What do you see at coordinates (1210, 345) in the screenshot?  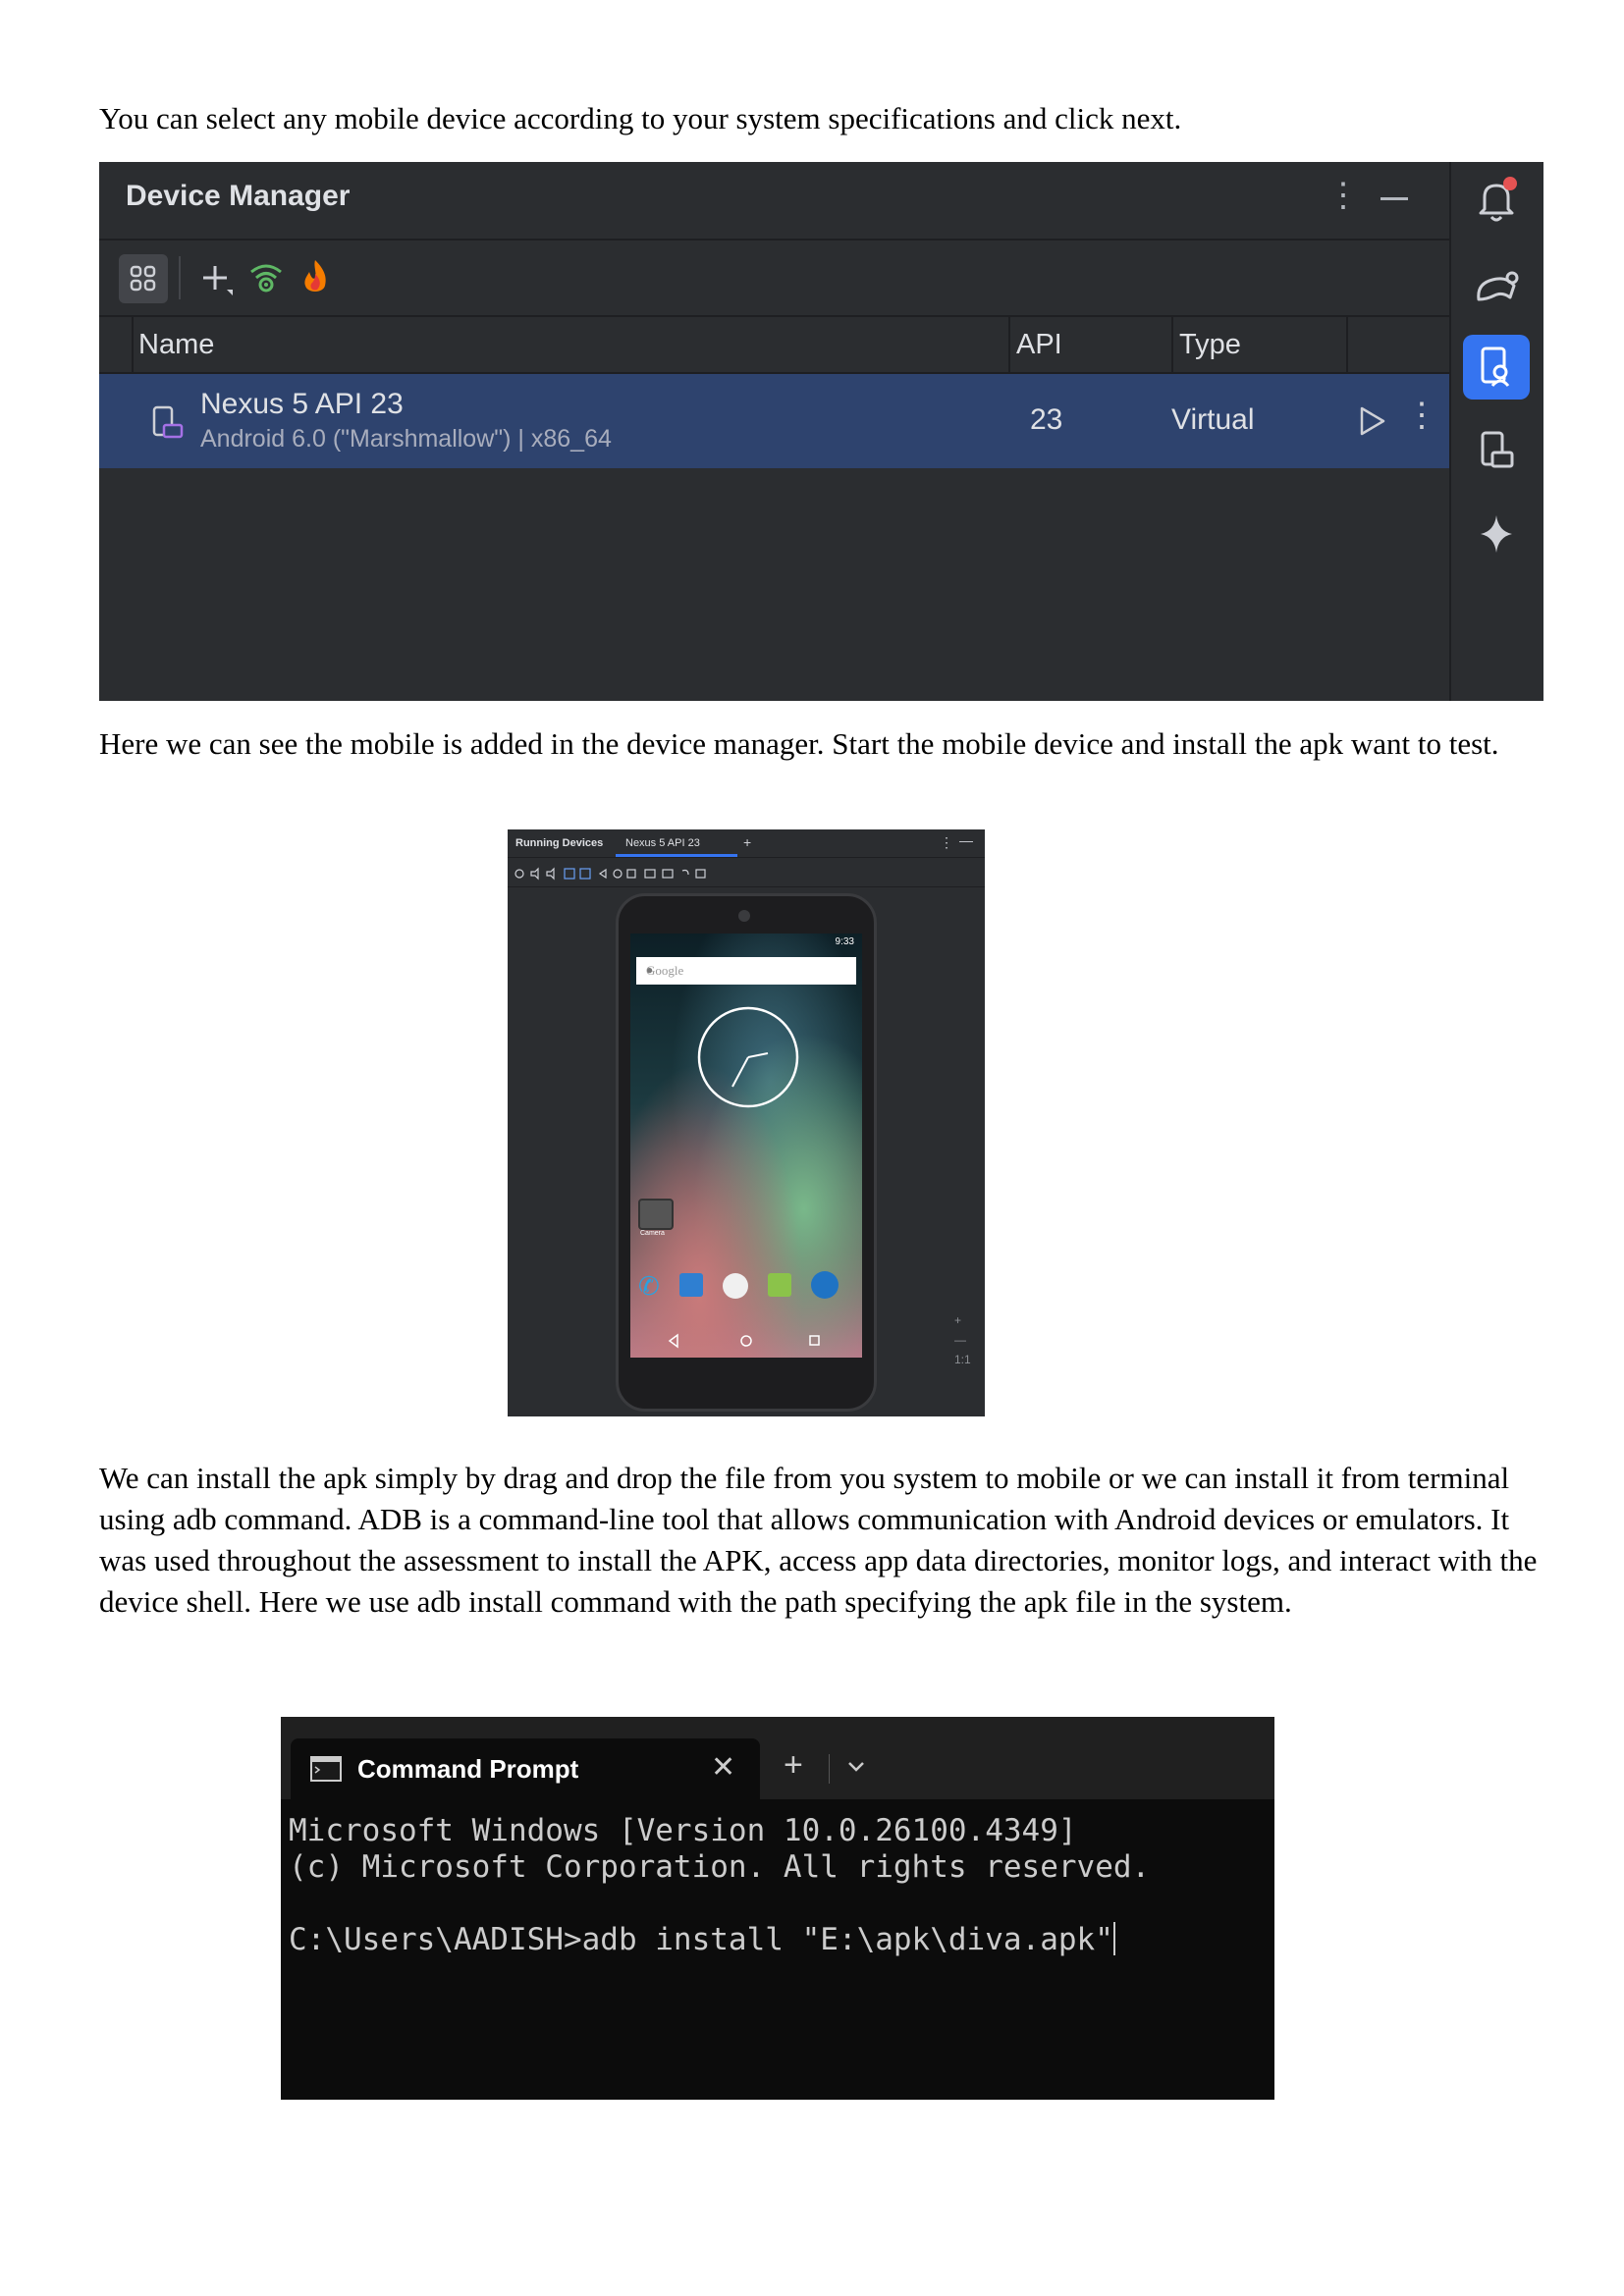 I see `column-header-type: Type` at bounding box center [1210, 345].